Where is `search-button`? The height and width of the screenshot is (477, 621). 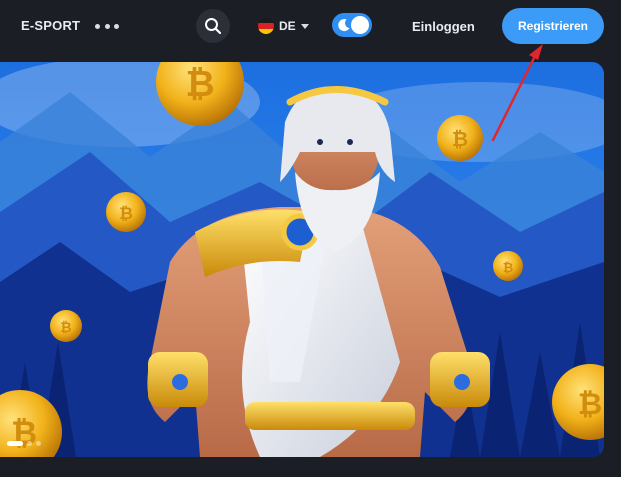 search-button is located at coordinates (213, 26).